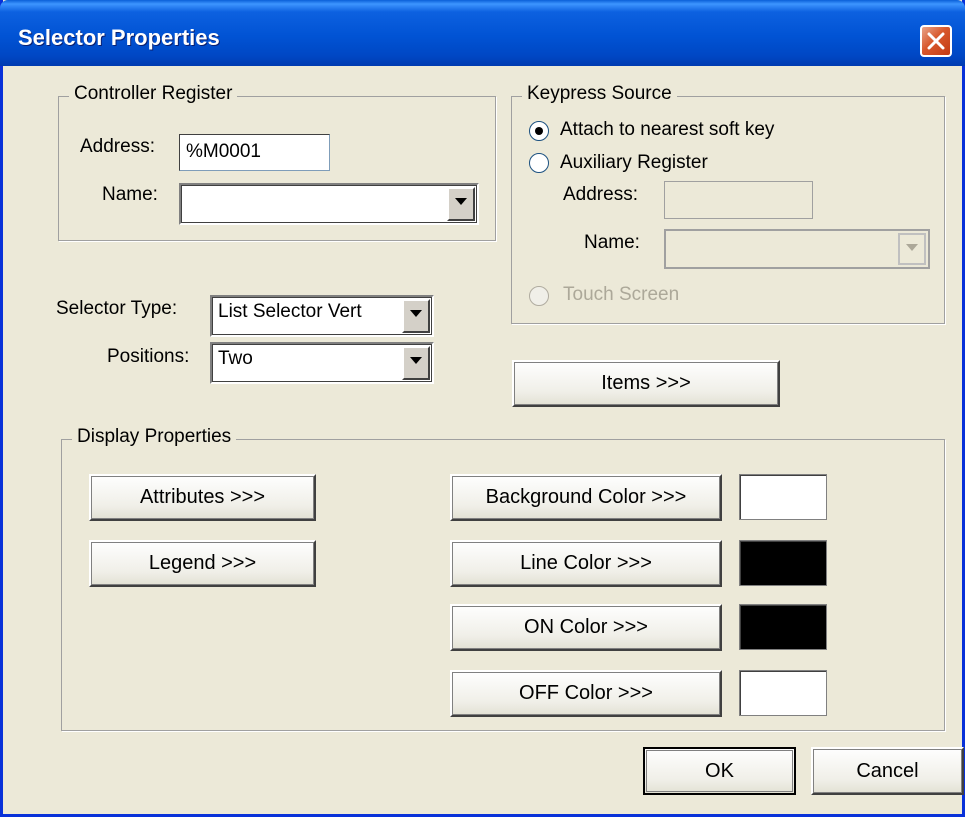 The height and width of the screenshot is (817, 965). I want to click on name-dropdown-button, so click(461, 204).